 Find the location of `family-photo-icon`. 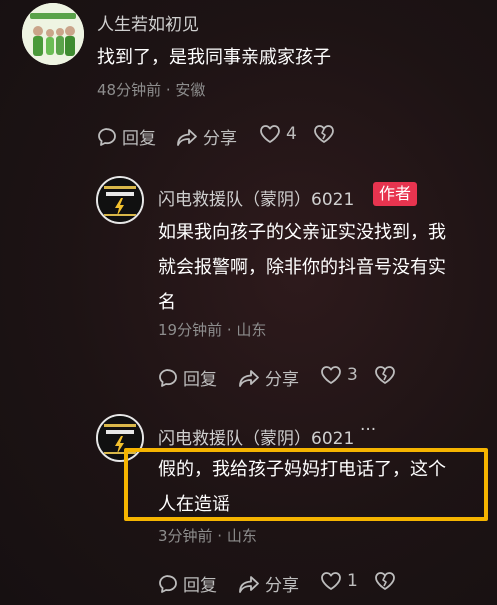

family-photo-icon is located at coordinates (53, 34).